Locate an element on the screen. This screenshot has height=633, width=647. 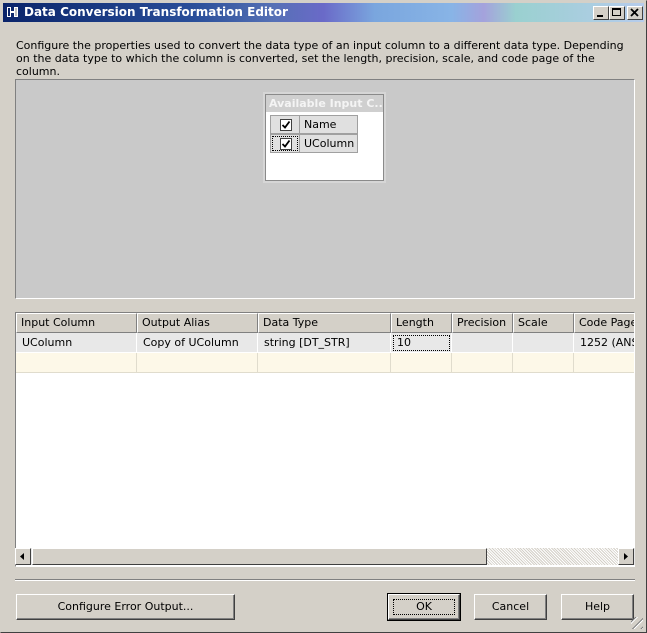
scroll-right-button is located at coordinates (626, 556).